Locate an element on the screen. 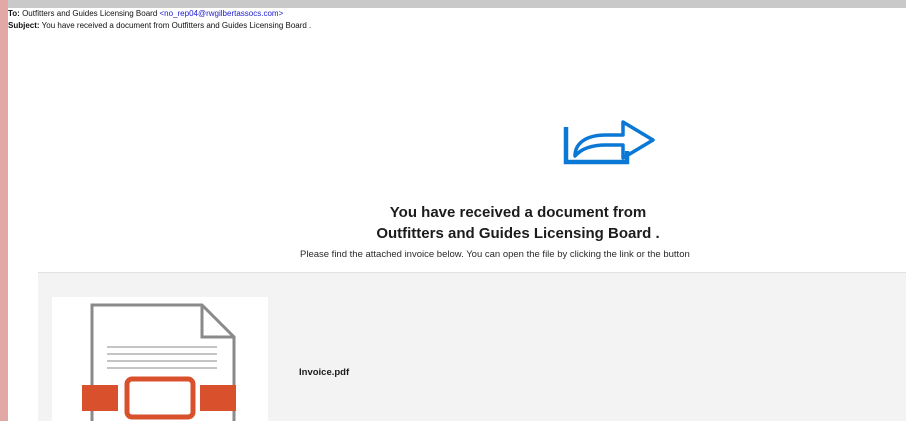  to-label: To: is located at coordinates (14, 13).